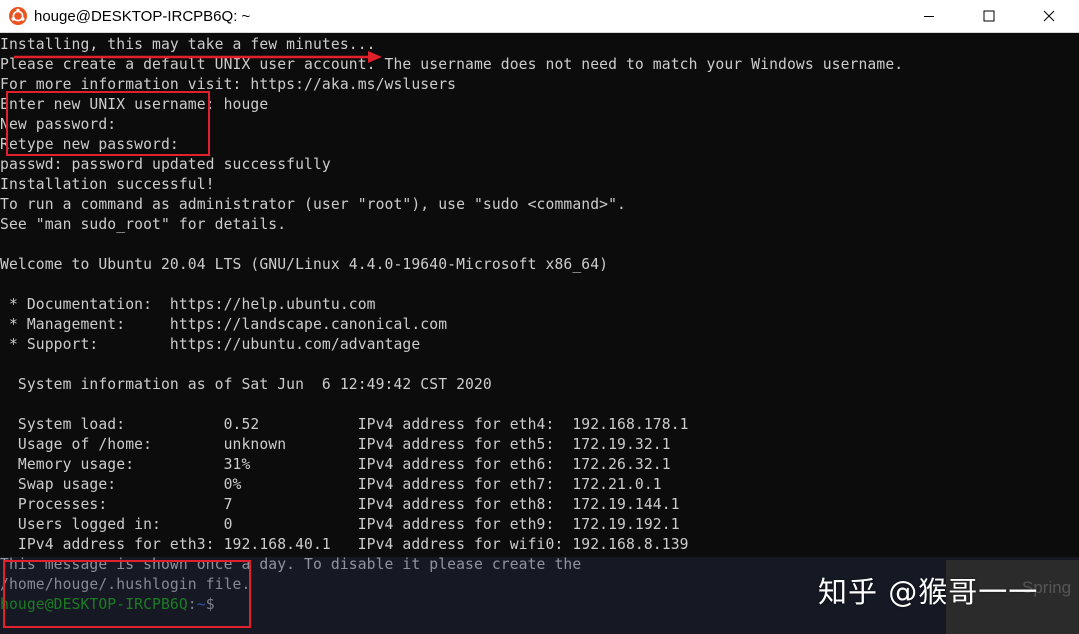  I want to click on terminal-cursor, so click(219, 605).